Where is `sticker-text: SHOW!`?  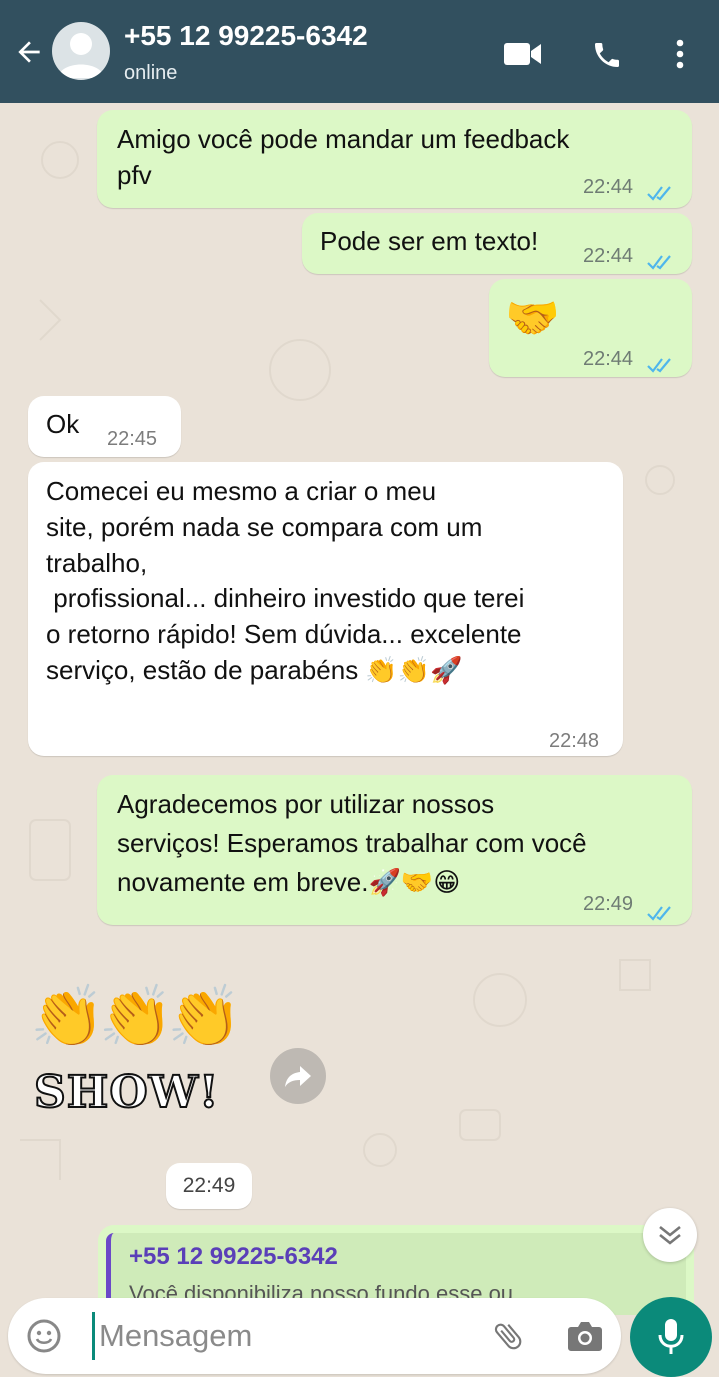 sticker-text: SHOW! is located at coordinates (126, 1092).